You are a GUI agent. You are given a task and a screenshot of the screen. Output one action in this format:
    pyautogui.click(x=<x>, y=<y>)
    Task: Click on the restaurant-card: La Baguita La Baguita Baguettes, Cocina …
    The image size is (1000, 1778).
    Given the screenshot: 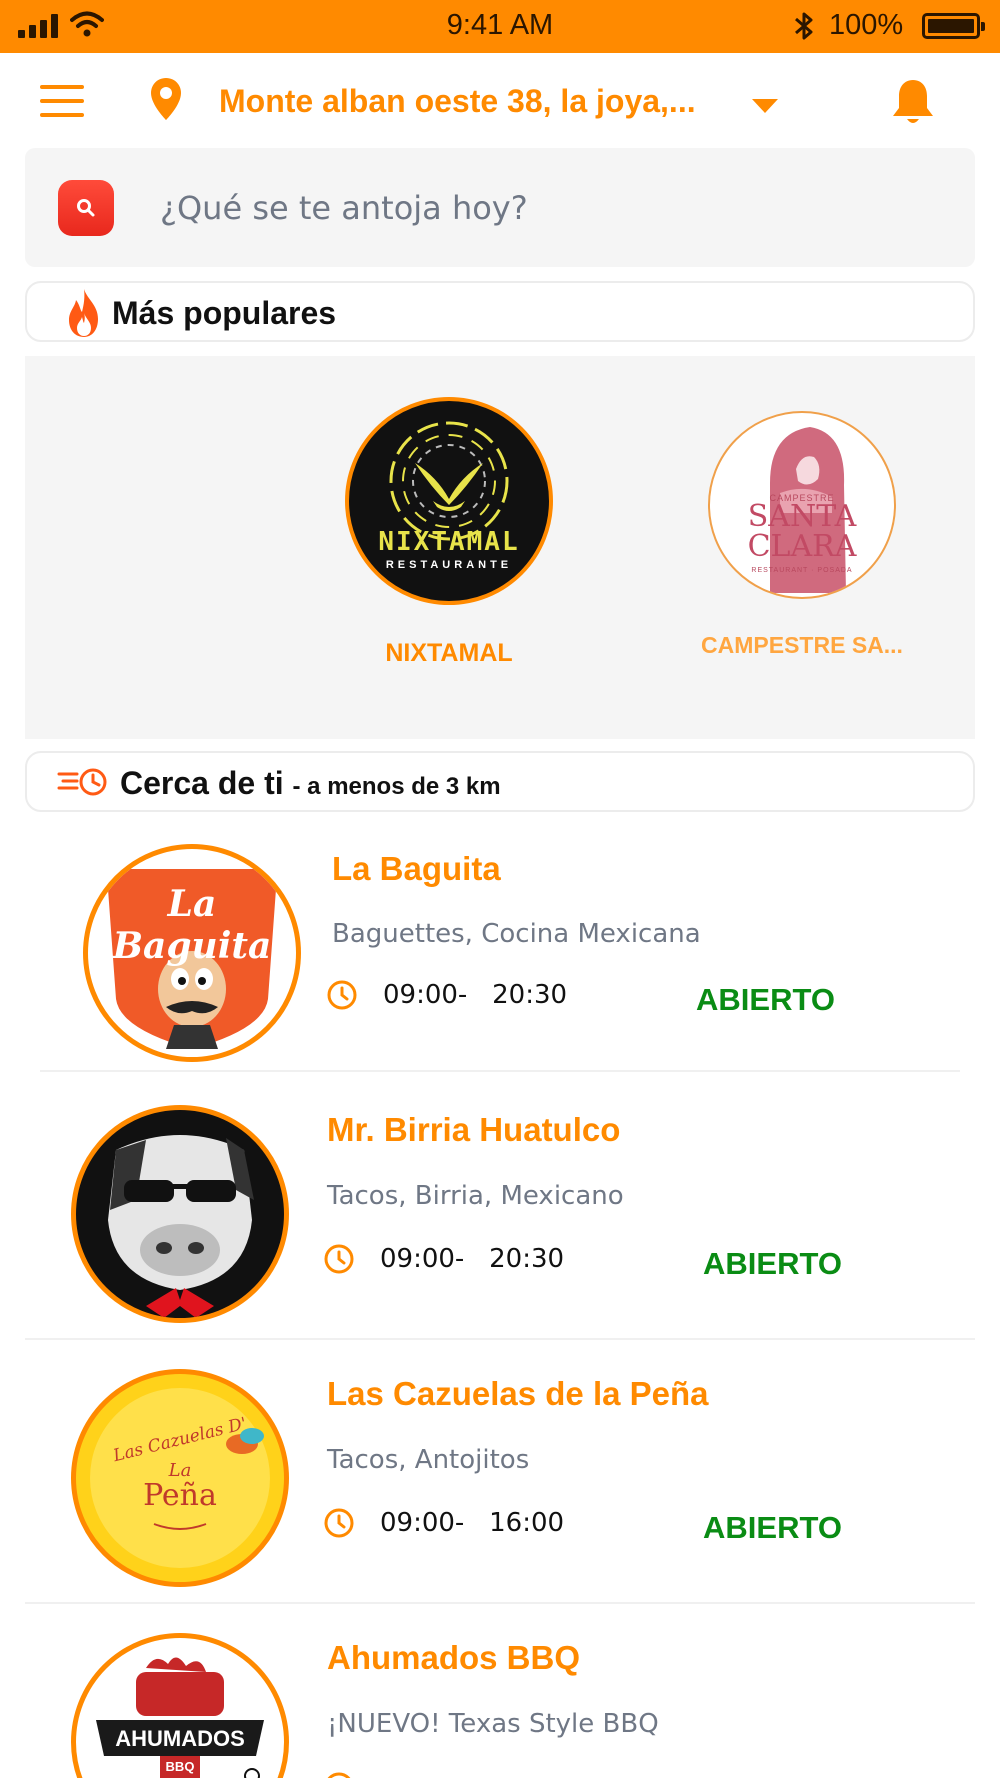 What is the action you would take?
    pyautogui.click(x=500, y=967)
    